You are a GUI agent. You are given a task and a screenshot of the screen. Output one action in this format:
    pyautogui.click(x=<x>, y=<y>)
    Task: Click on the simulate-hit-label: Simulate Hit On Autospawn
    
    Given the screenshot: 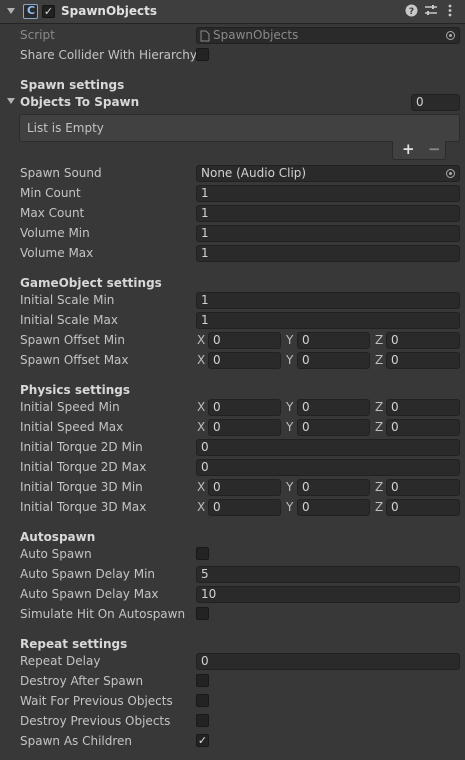 What is the action you would take?
    pyautogui.click(x=103, y=614)
    